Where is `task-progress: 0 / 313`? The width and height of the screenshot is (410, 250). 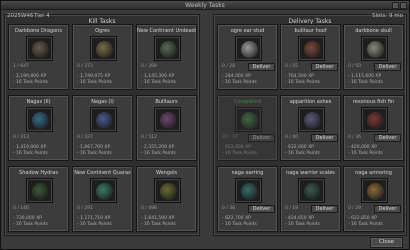
task-progress: 0 / 313 is located at coordinates (21, 137).